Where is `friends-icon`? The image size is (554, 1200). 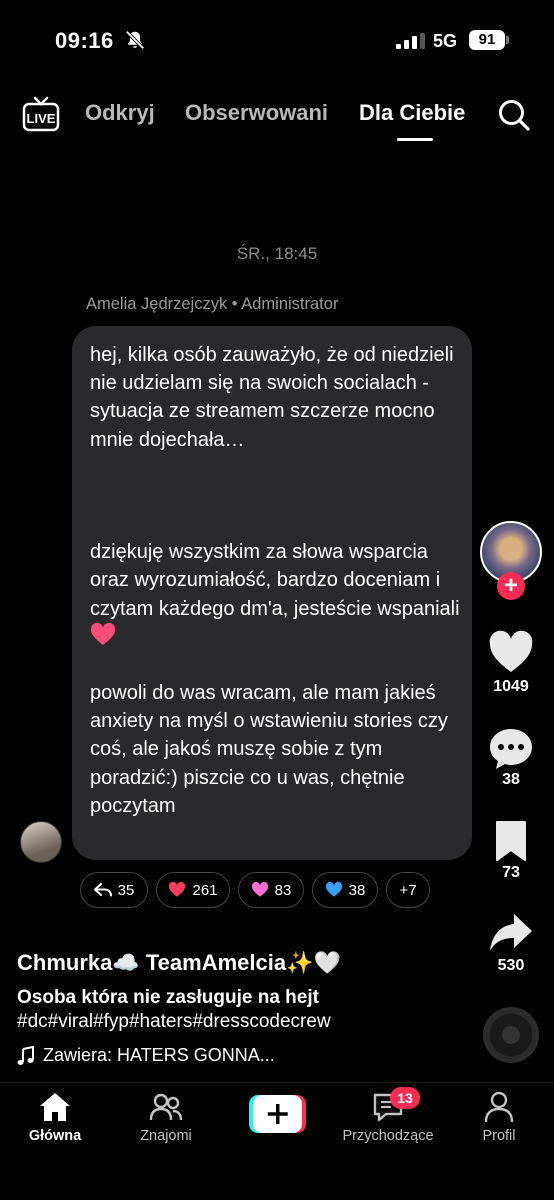
friends-icon is located at coordinates (166, 1107).